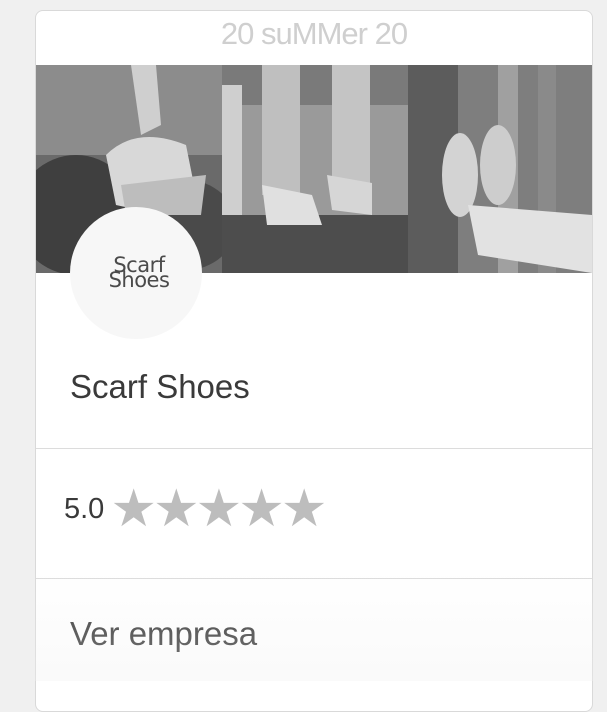 The height and width of the screenshot is (712, 607). I want to click on banner-title: 20 suMMer 20, so click(314, 33).